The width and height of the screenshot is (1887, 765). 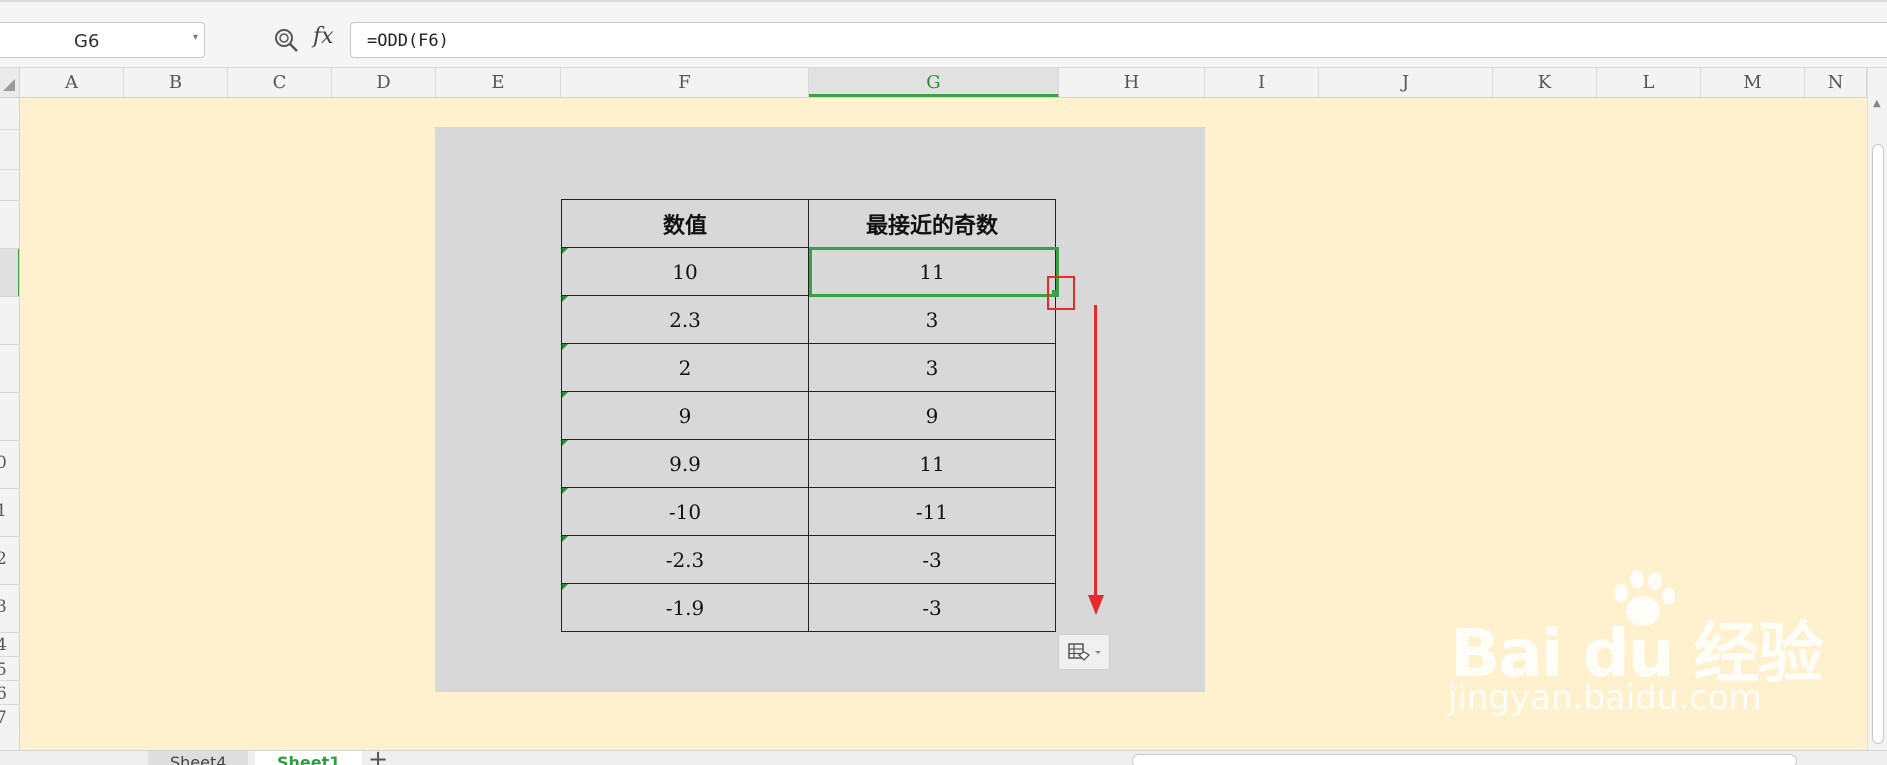 I want to click on select-all-icon, so click(x=10, y=82).